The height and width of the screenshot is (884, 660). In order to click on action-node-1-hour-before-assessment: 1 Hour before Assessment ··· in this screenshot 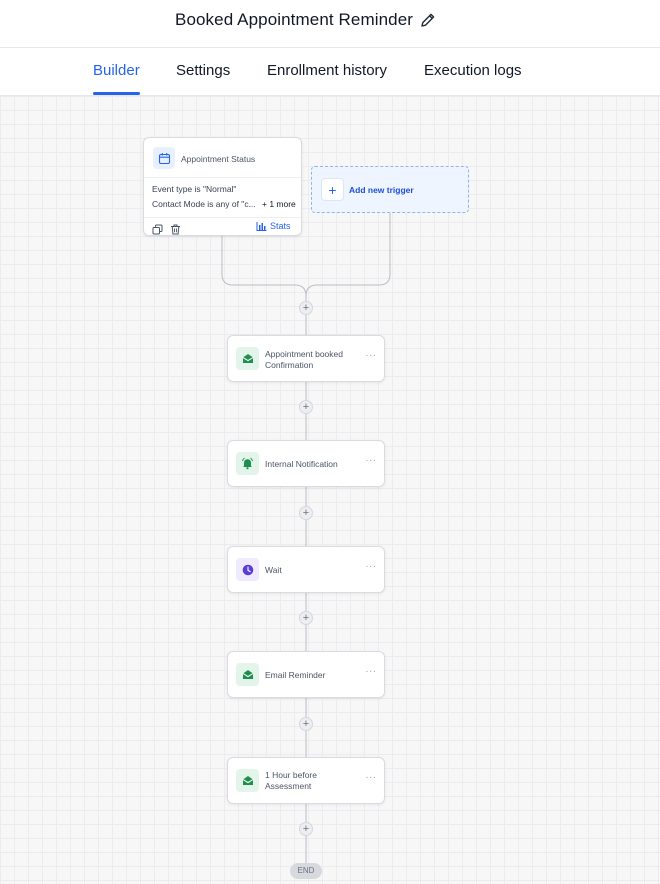, I will do `click(306, 780)`.